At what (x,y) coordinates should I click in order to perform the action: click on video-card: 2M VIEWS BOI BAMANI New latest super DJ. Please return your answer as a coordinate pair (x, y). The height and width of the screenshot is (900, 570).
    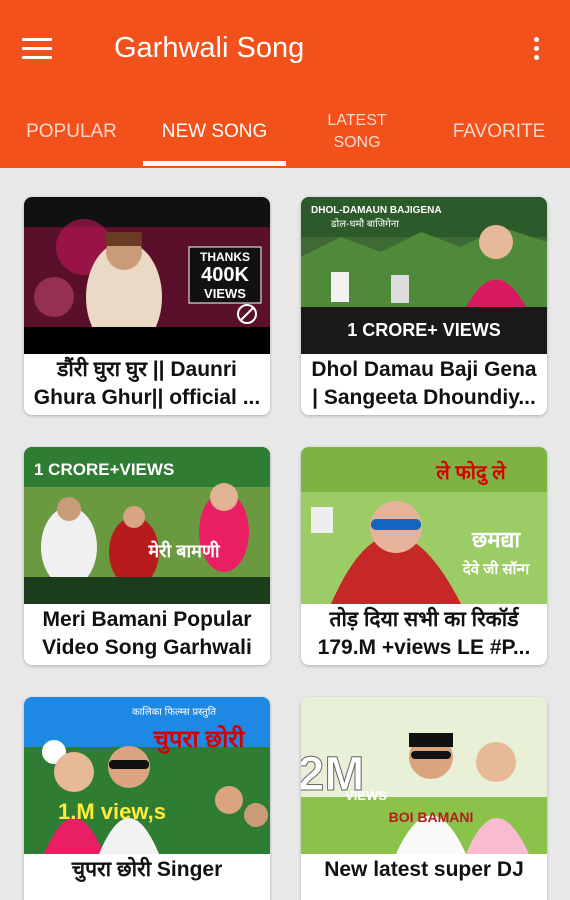
    Looking at the image, I should click on (424, 798).